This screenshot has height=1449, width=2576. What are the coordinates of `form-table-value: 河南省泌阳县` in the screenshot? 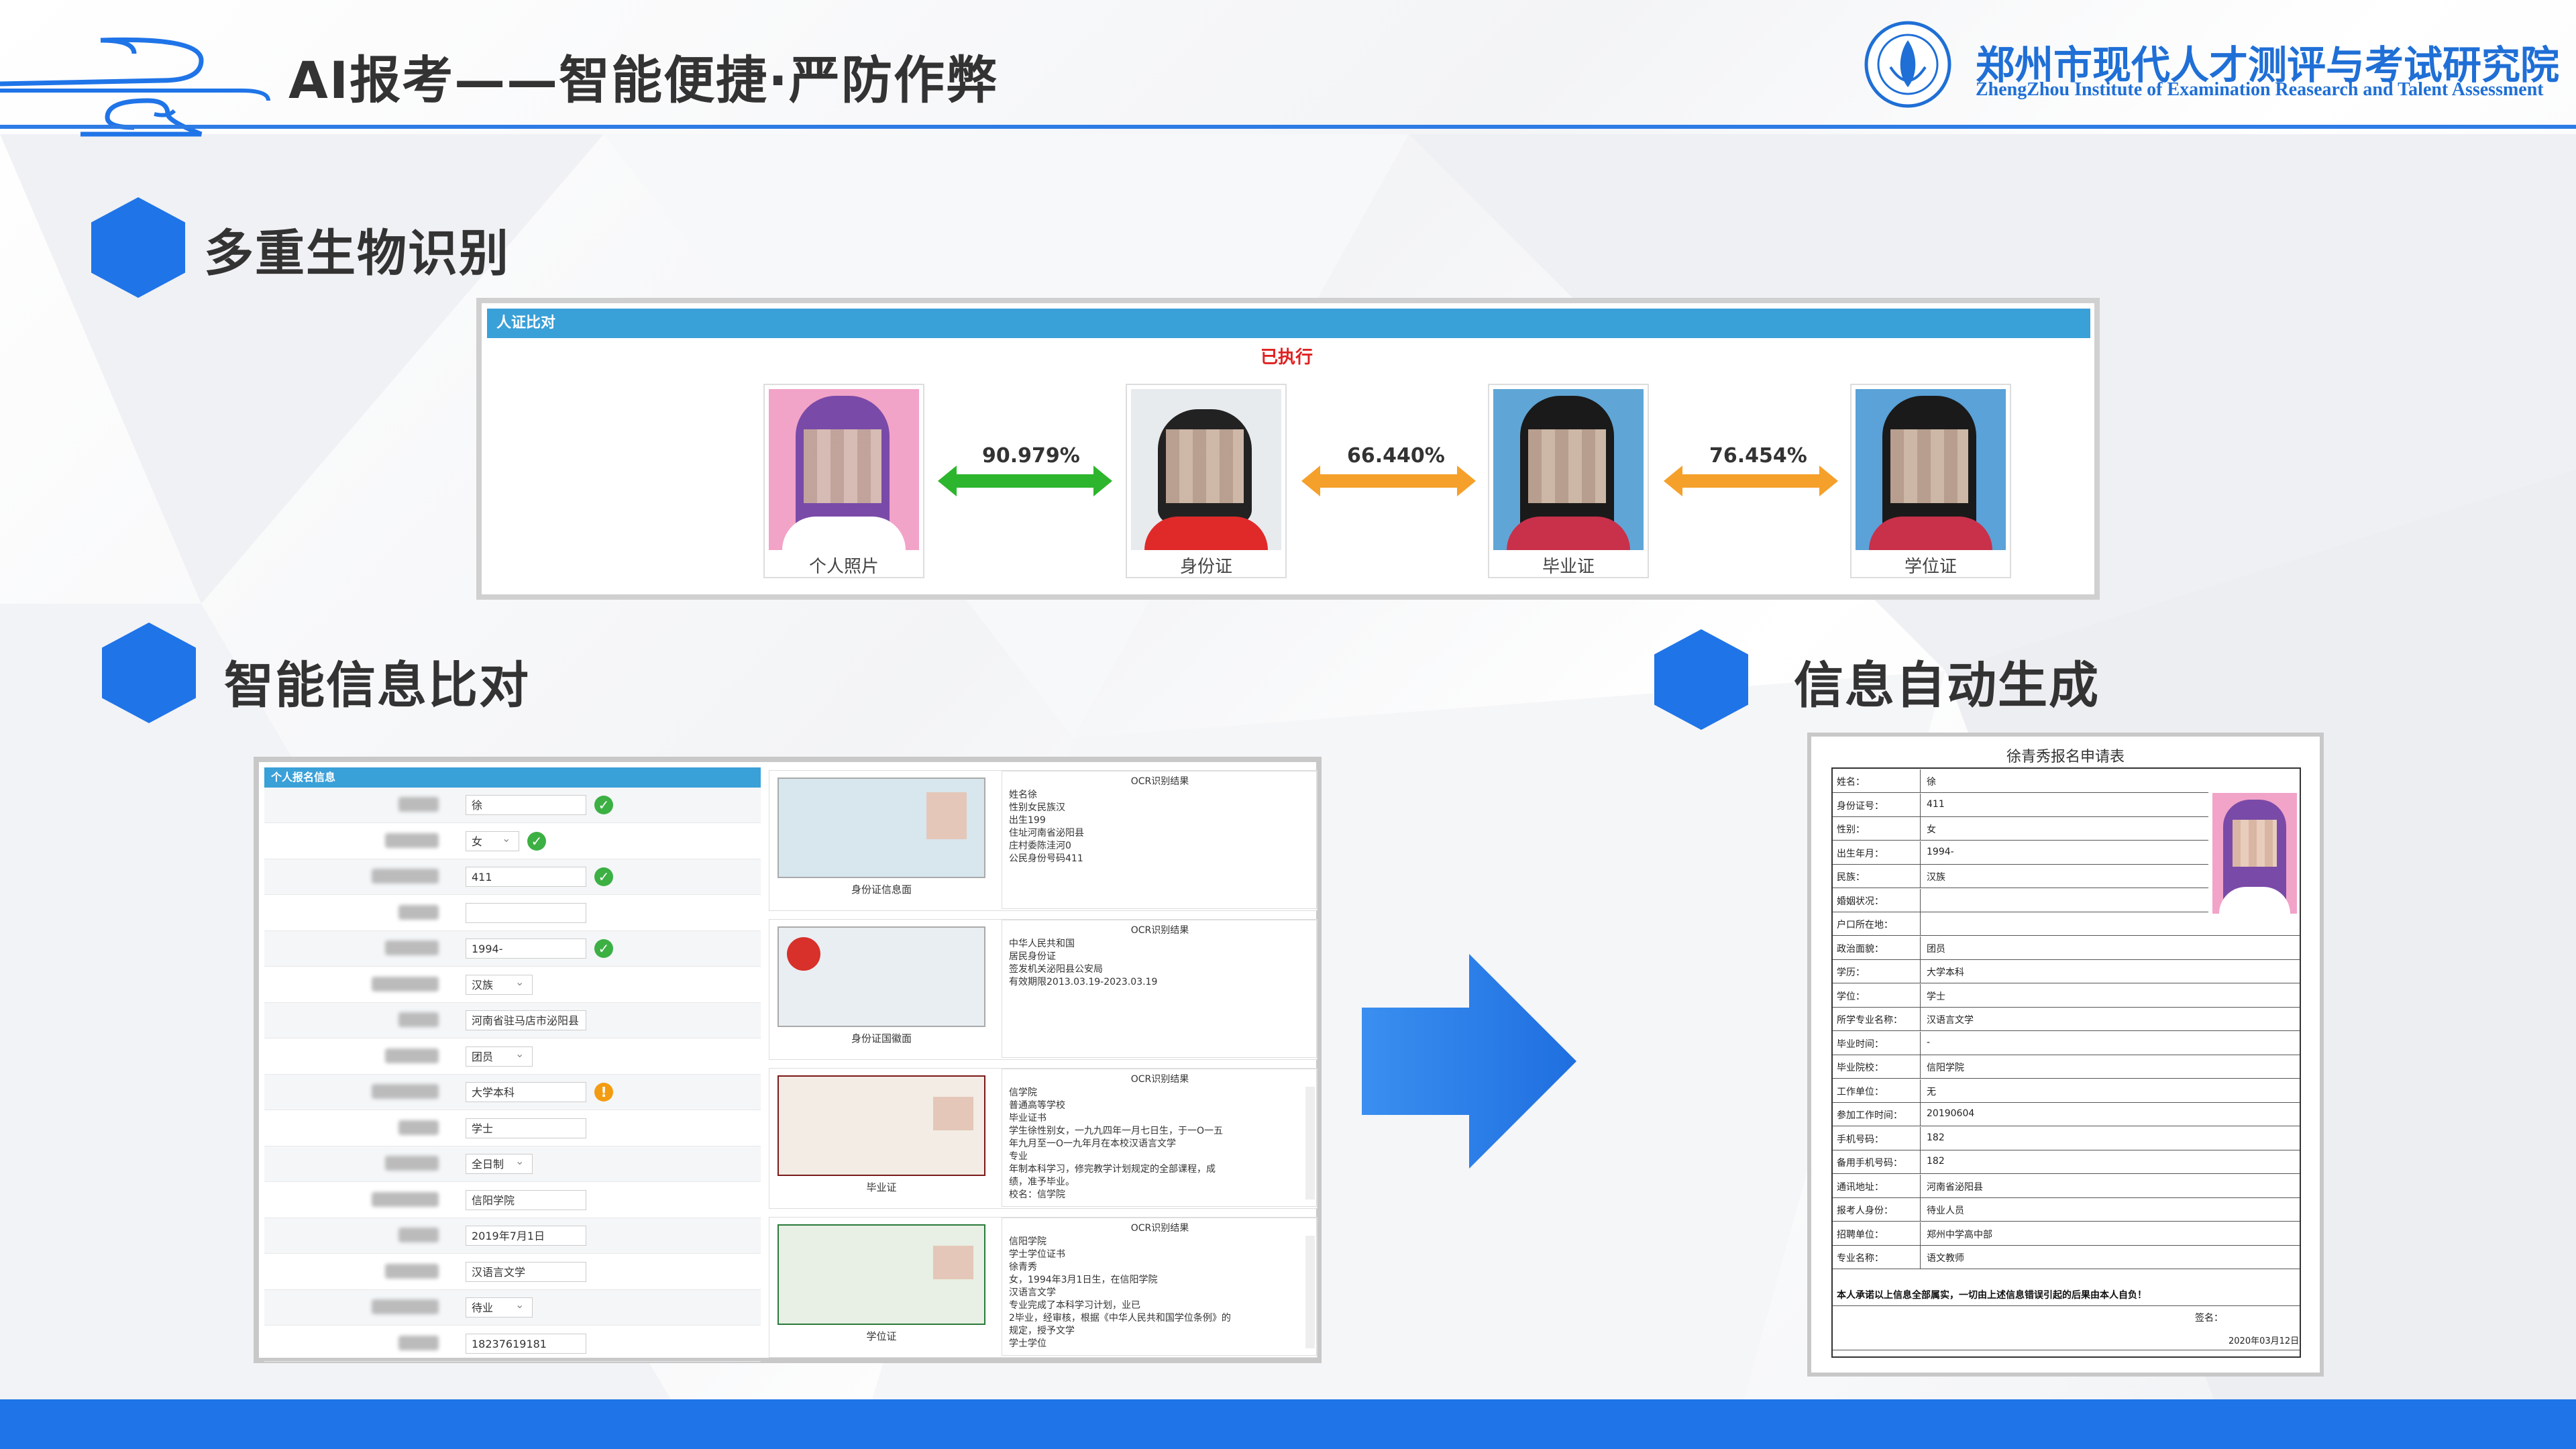 It's located at (1955, 1187).